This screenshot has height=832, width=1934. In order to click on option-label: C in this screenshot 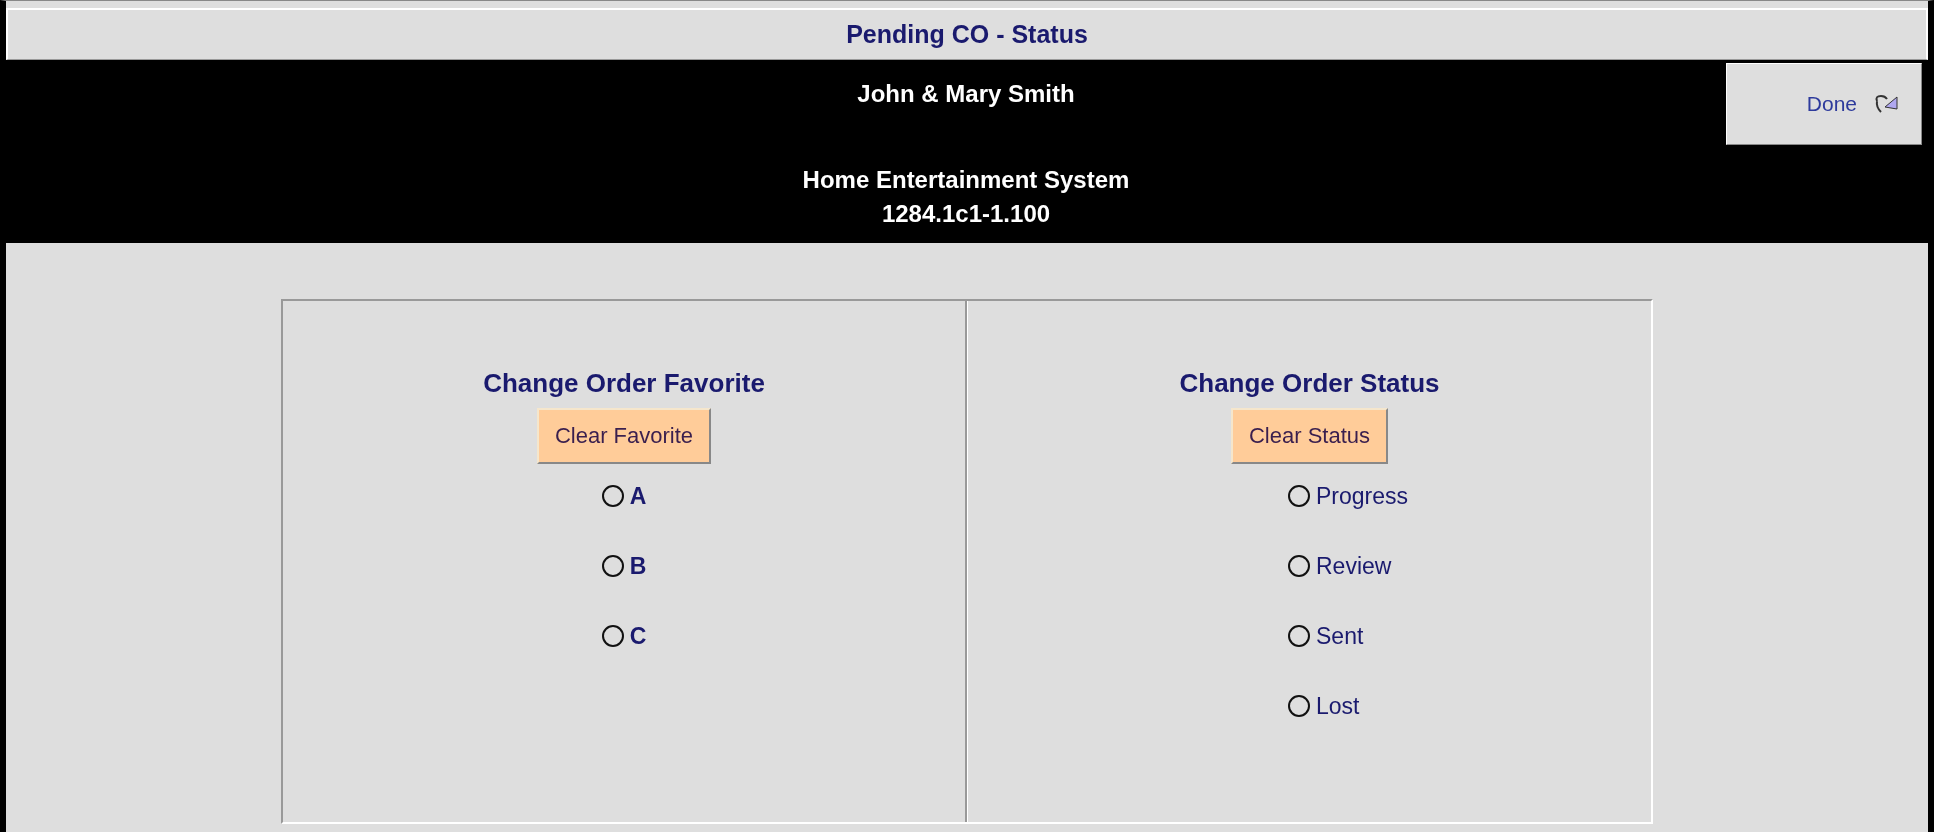, I will do `click(638, 636)`.